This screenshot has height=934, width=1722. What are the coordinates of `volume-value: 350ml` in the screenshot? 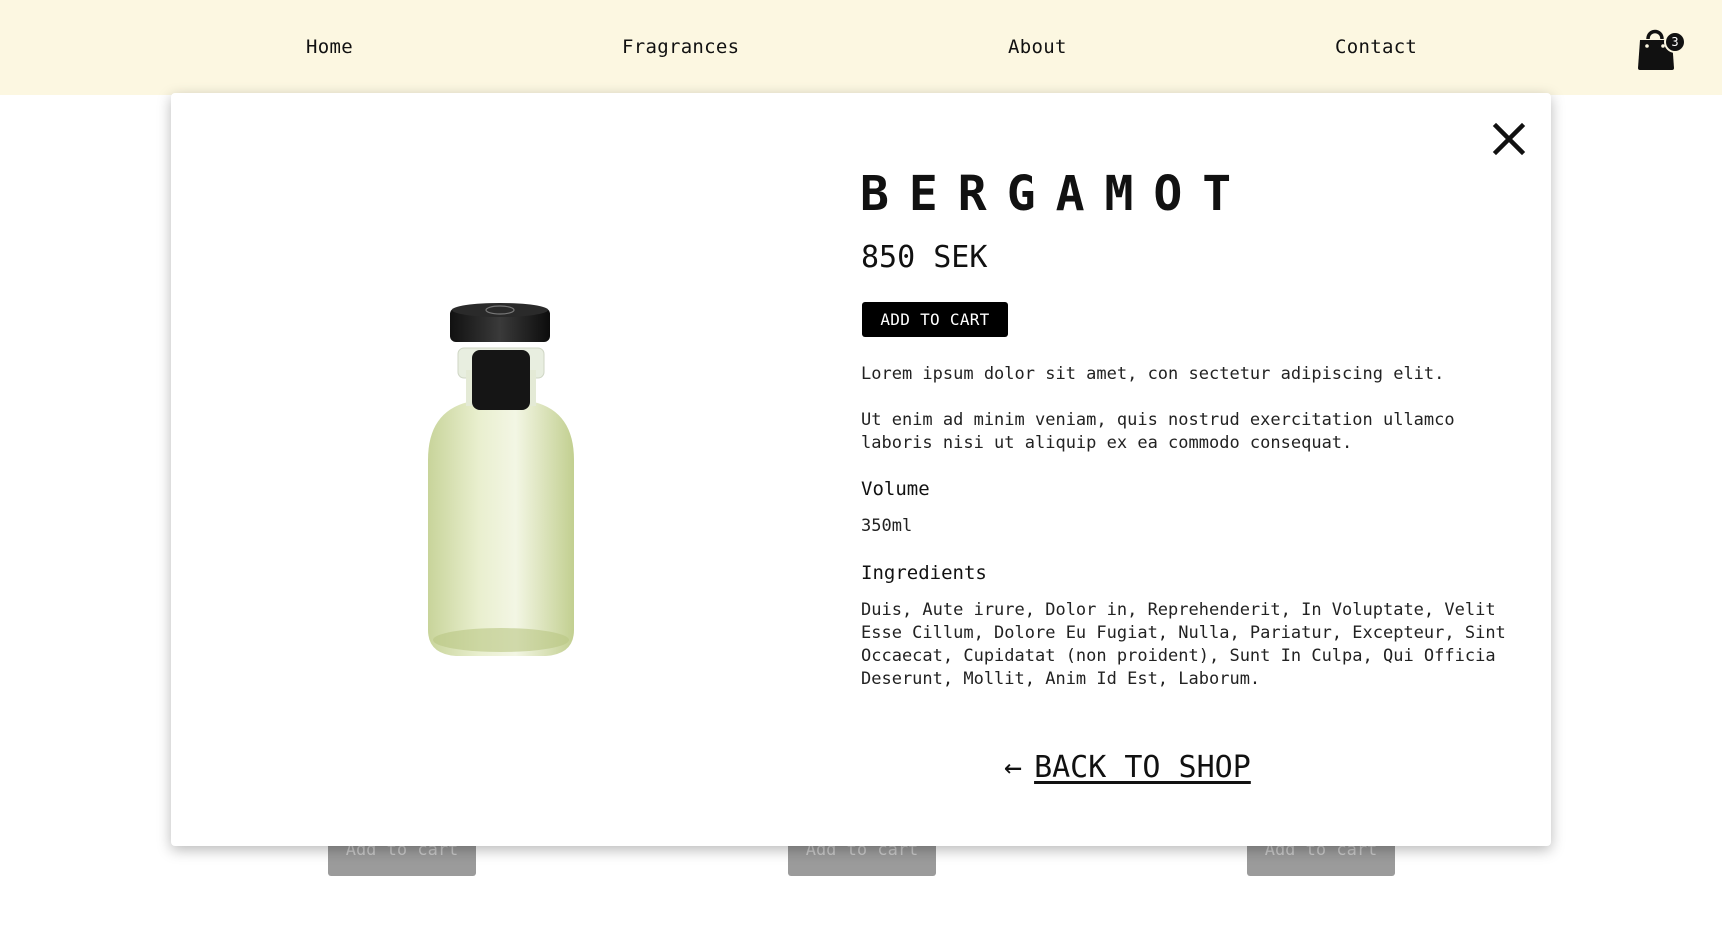 It's located at (887, 526).